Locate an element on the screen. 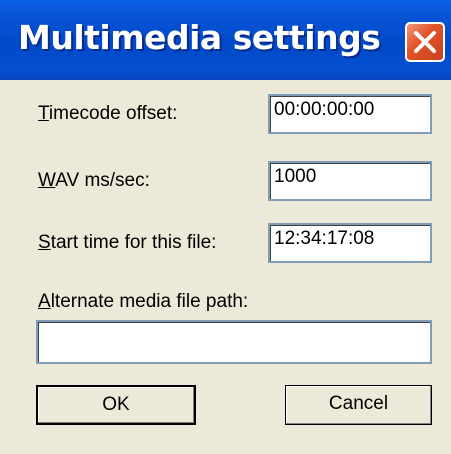 The width and height of the screenshot is (451, 454). cancel-button: Cancel is located at coordinates (358, 405).